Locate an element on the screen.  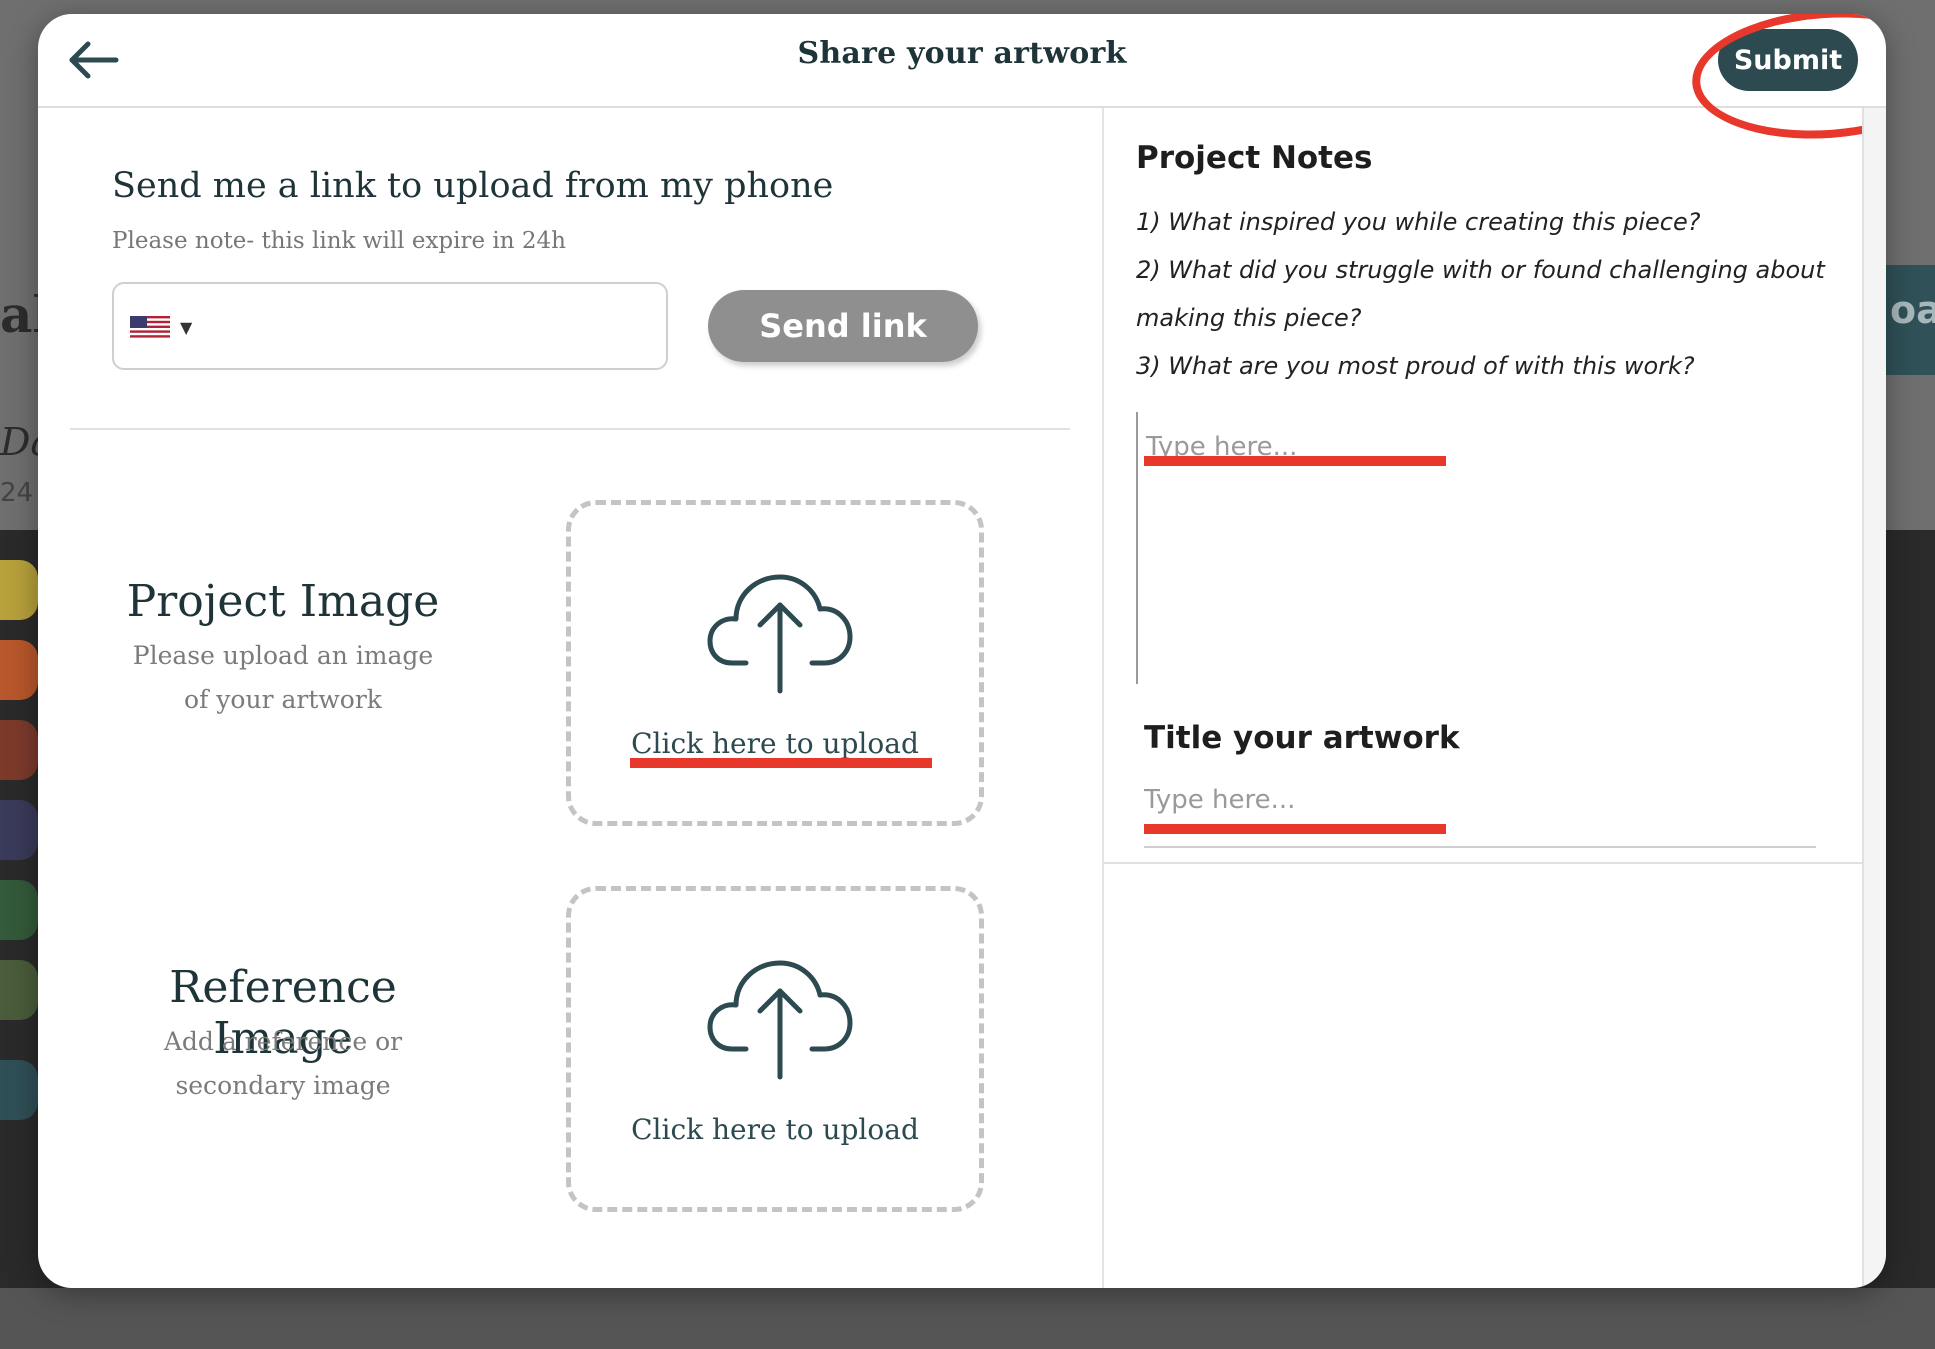
phone-number-field: ▼ is located at coordinates (390, 326).